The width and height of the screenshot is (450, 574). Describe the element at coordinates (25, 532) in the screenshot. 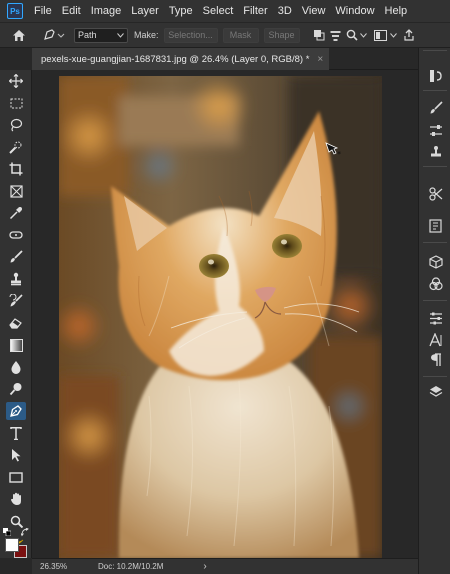

I see `swap-colors-icon` at that location.